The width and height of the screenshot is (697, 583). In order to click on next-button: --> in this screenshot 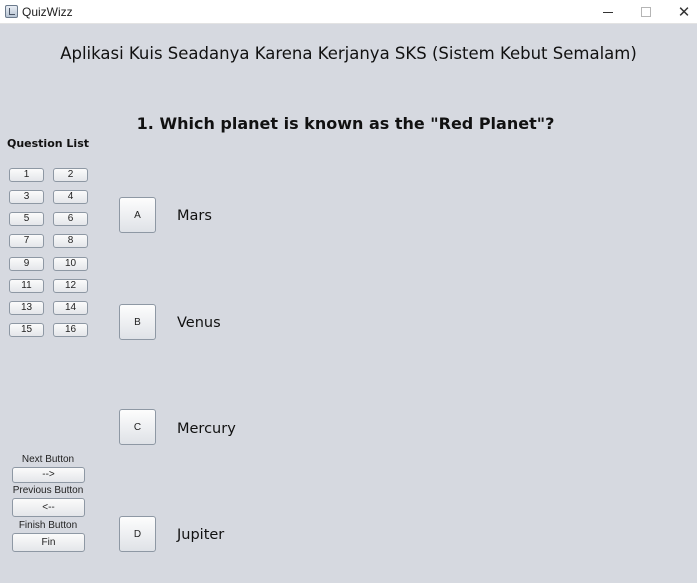, I will do `click(48, 475)`.